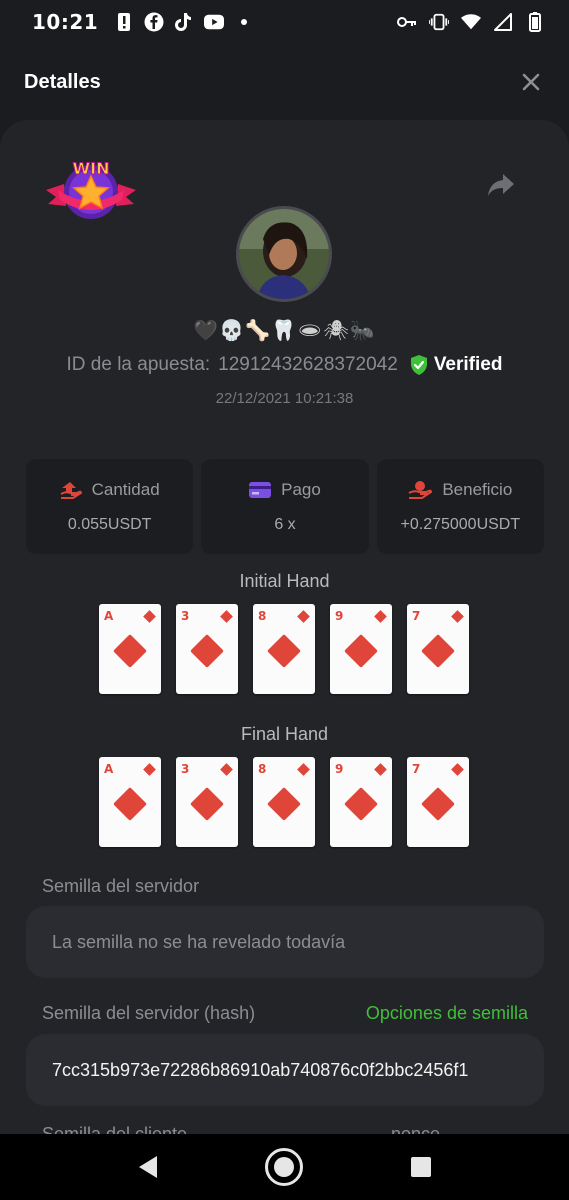  Describe the element at coordinates (460, 524) in the screenshot. I see `stat-profit-value: +0.275000USDT` at that location.